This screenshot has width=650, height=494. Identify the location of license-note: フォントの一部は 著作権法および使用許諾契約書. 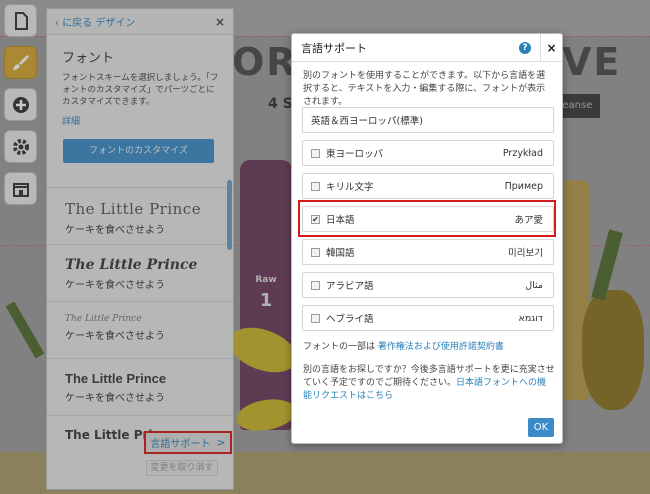
(403, 345).